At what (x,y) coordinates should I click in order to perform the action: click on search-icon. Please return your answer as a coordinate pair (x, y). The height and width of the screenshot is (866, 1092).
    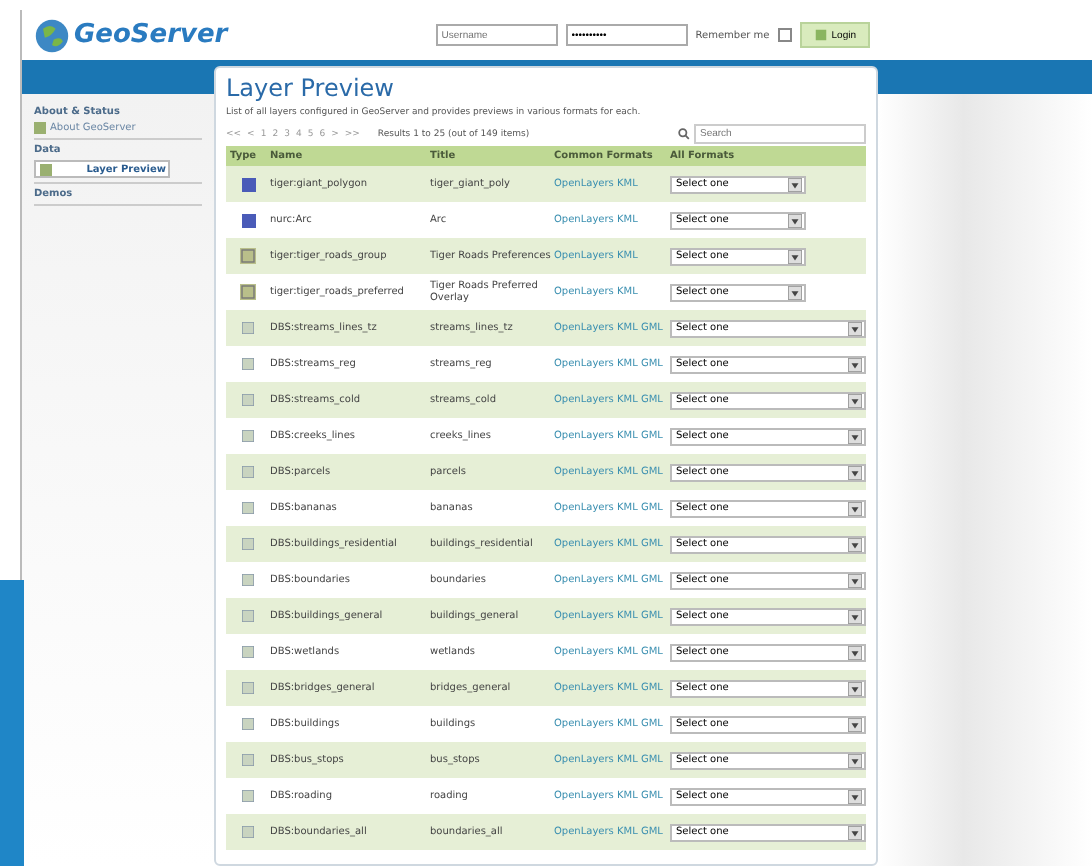
    Looking at the image, I should click on (684, 134).